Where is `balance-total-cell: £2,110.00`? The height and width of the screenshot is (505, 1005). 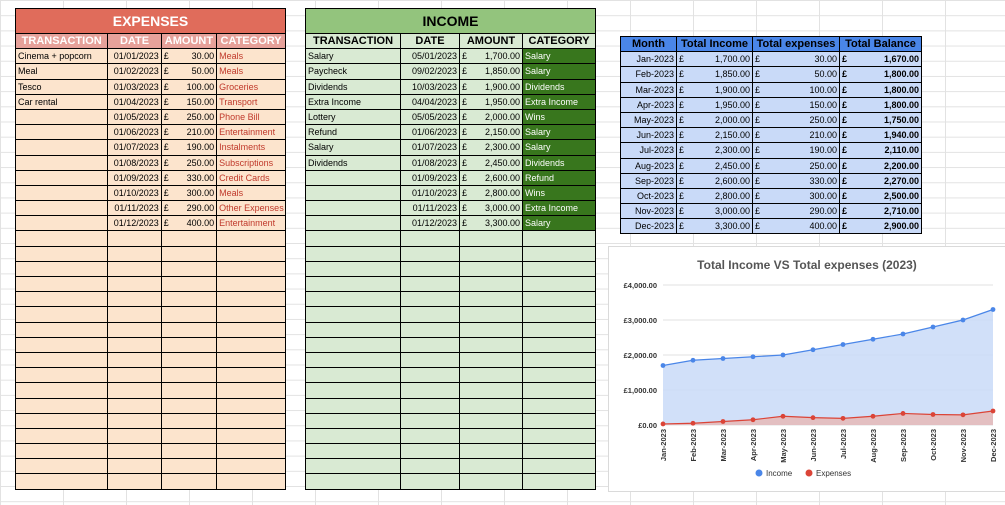 balance-total-cell: £2,110.00 is located at coordinates (880, 150).